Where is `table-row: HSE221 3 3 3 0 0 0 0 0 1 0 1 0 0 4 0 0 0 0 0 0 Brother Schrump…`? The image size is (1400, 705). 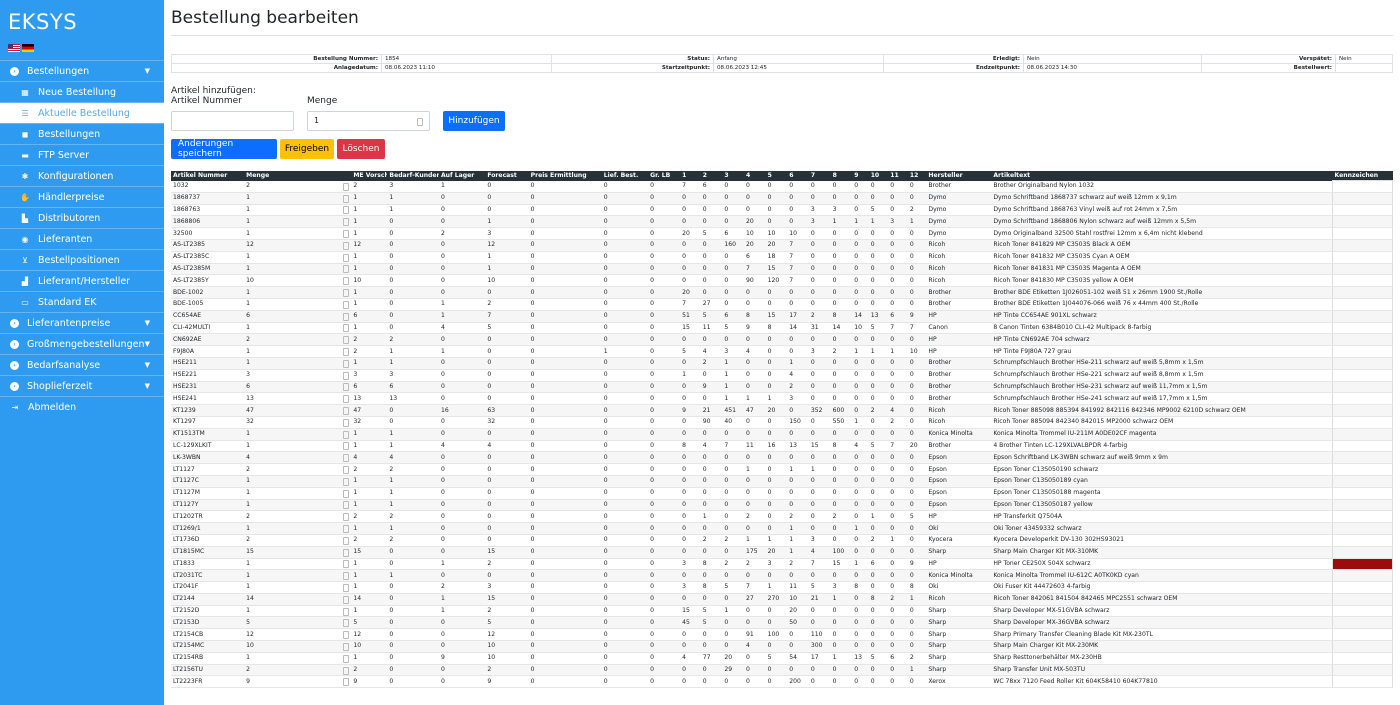 table-row: HSE221 3 3 3 0 0 0 0 0 1 0 1 0 0 4 0 0 0 0 0 0 Brother Schrump… is located at coordinates (782, 375).